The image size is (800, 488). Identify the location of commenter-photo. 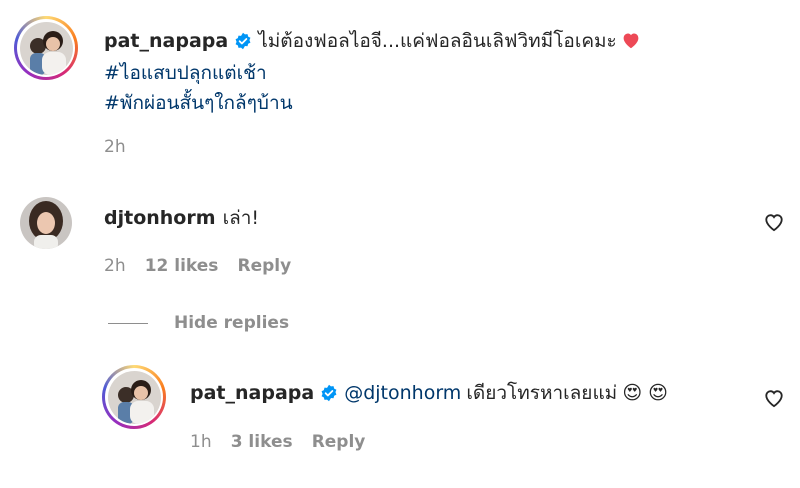
(46, 223).